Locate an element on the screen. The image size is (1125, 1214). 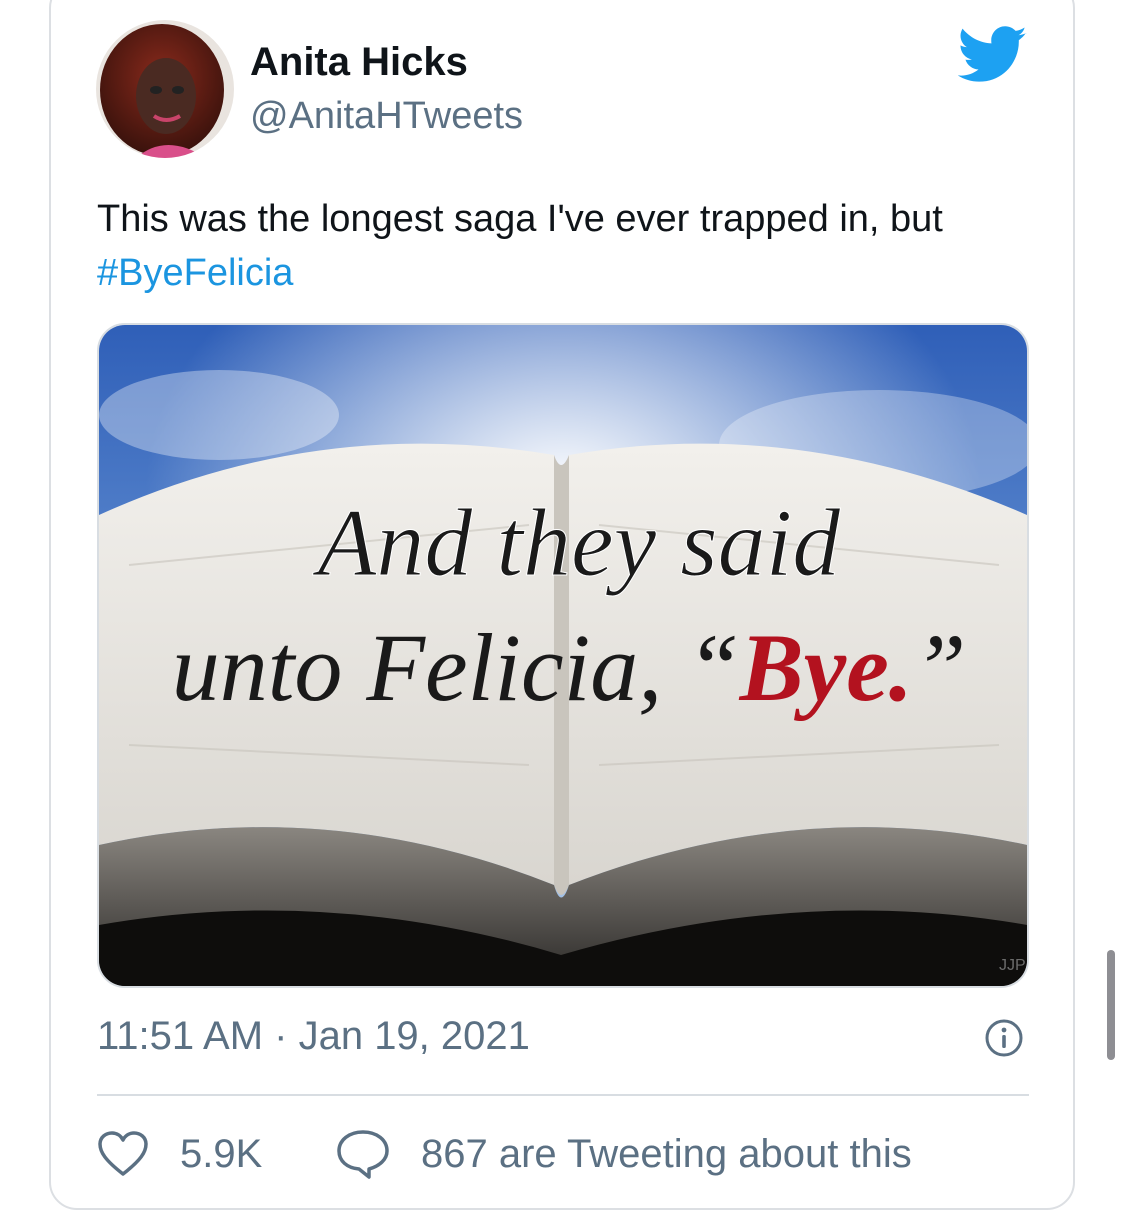
caption-bye: Bye. is located at coordinates (826, 667).